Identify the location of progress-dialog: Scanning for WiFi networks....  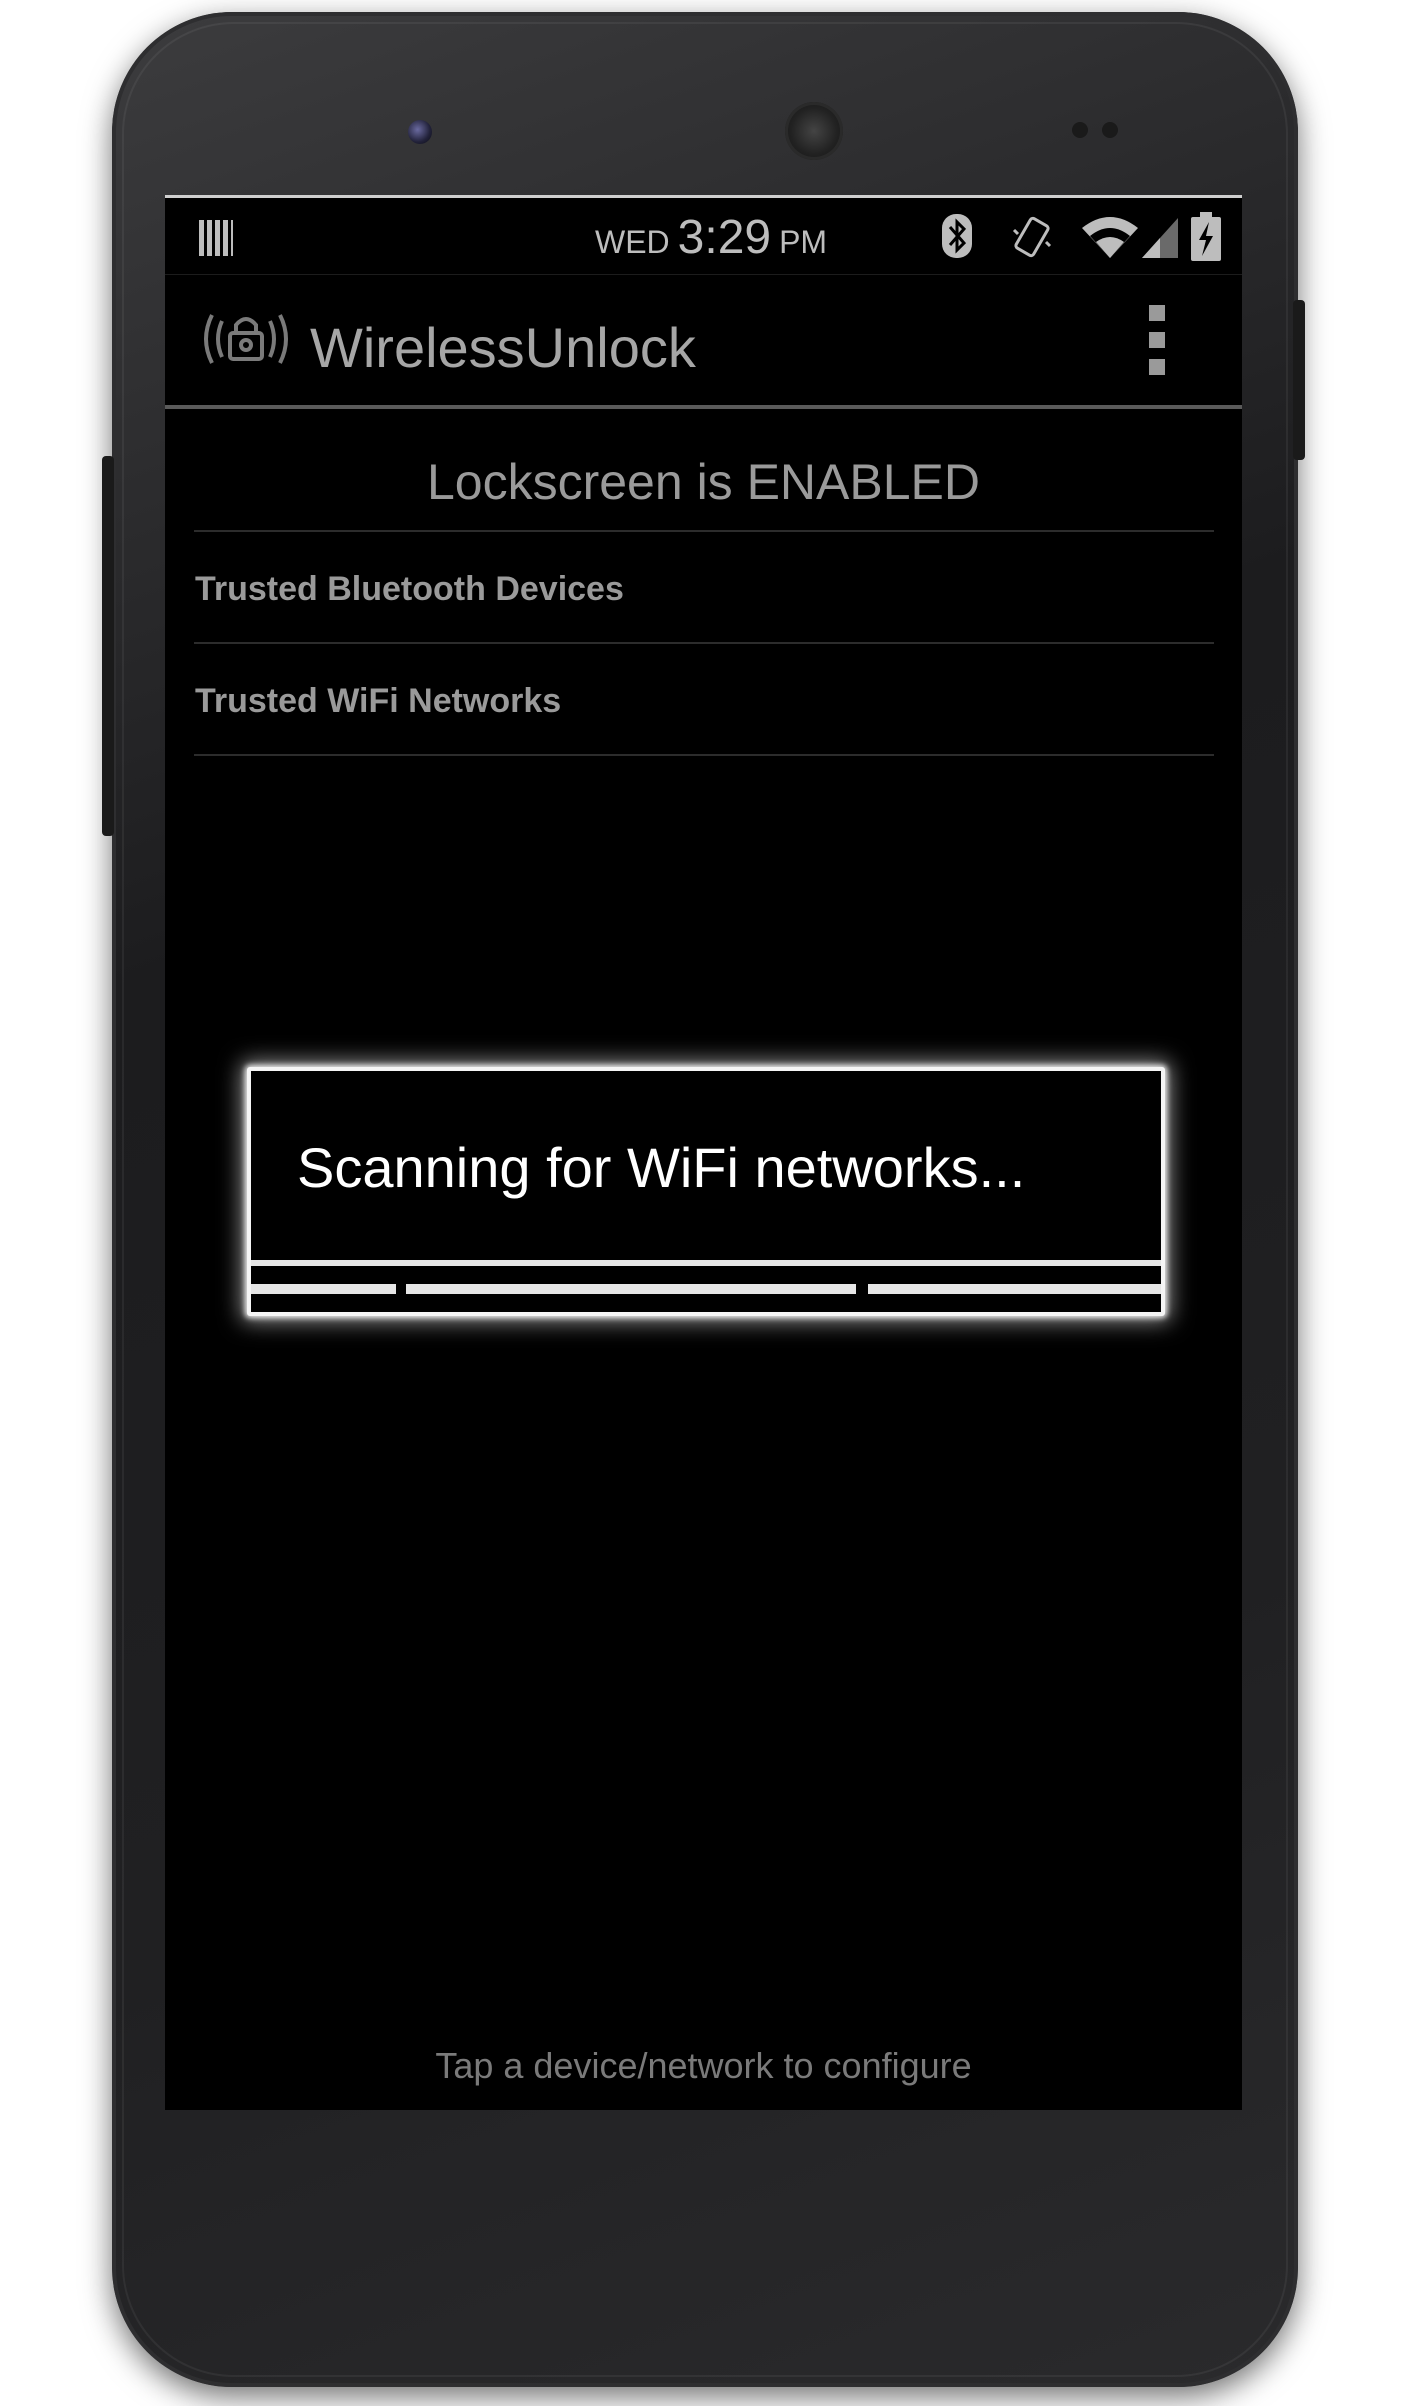
(706, 1191).